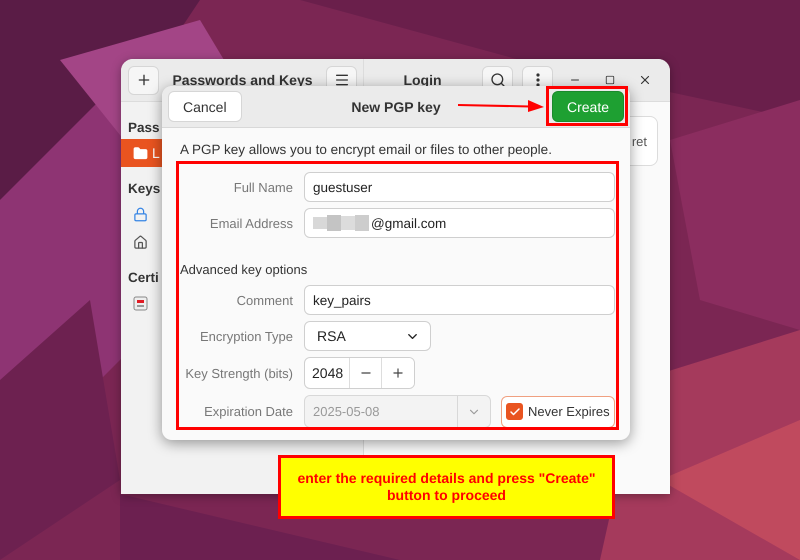  Describe the element at coordinates (238, 373) in the screenshot. I see `field-label: Key Strength (bits)` at that location.